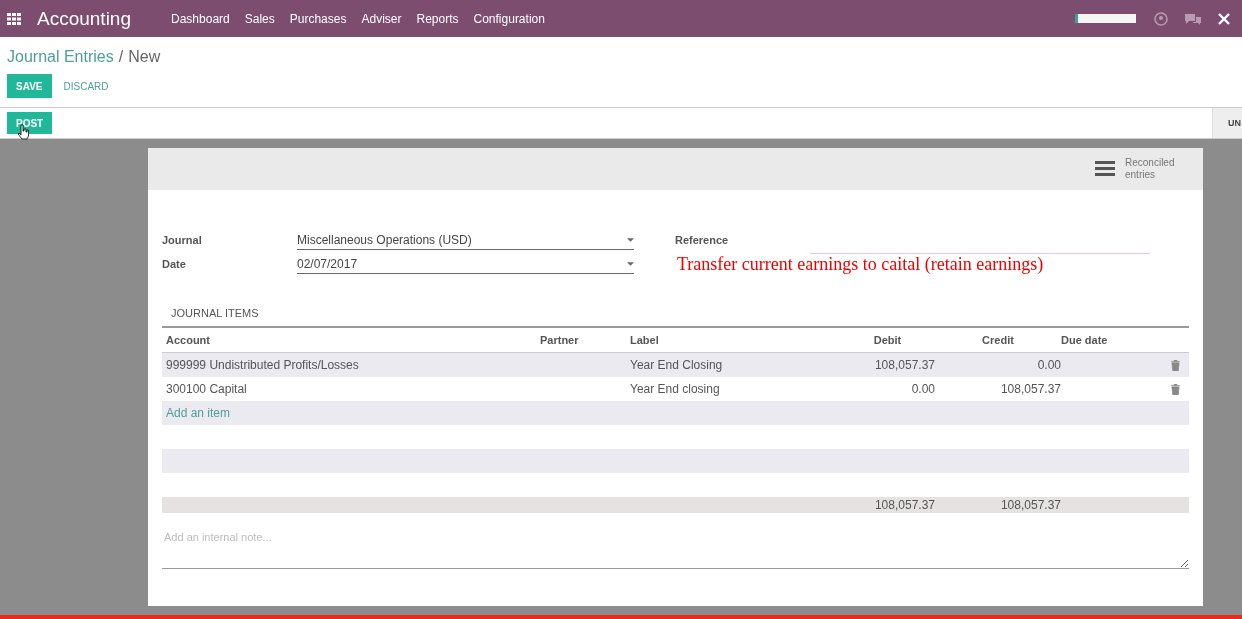  I want to click on column-header: Debit, so click(857, 340).